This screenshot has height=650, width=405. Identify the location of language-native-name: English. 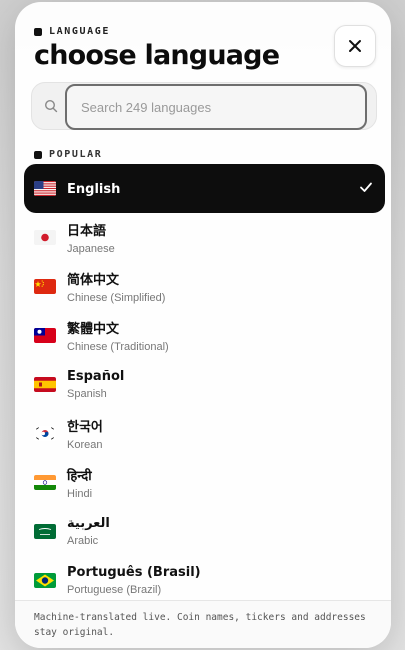
(94, 189).